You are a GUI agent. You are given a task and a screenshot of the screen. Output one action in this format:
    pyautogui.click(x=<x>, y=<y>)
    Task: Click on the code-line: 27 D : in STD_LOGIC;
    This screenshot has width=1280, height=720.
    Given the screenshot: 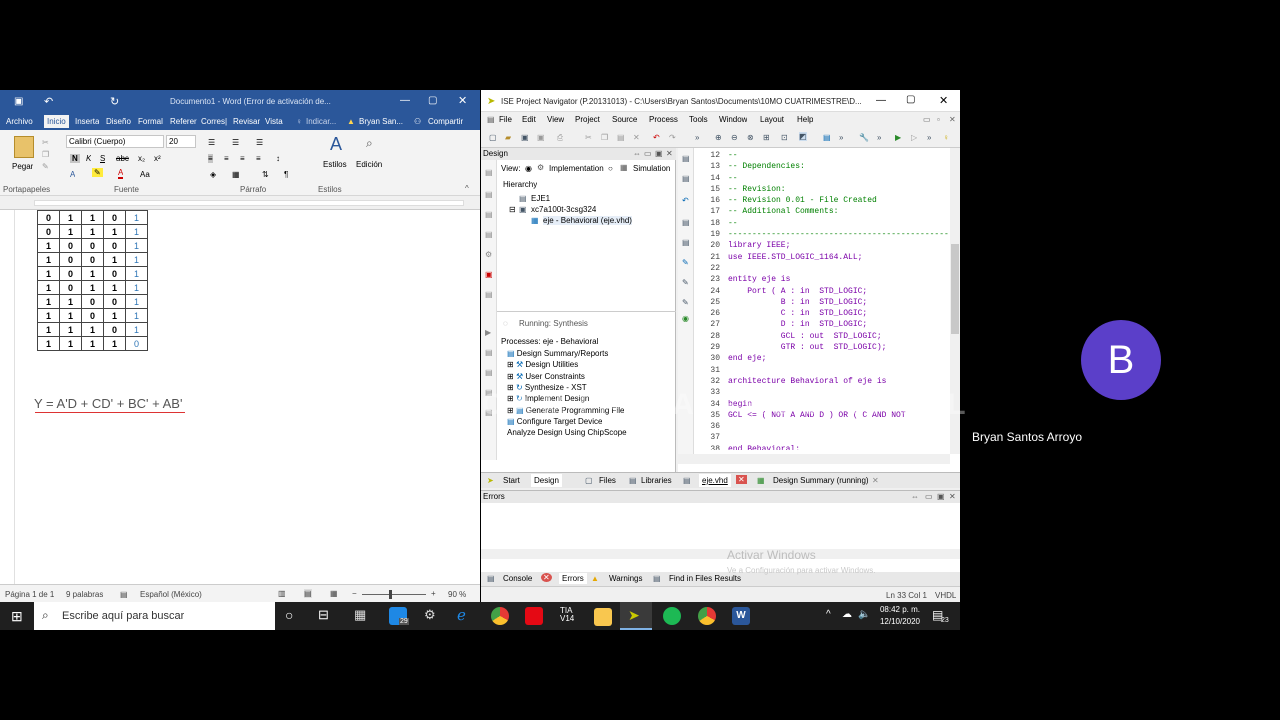 What is the action you would take?
    pyautogui.click(x=828, y=324)
    